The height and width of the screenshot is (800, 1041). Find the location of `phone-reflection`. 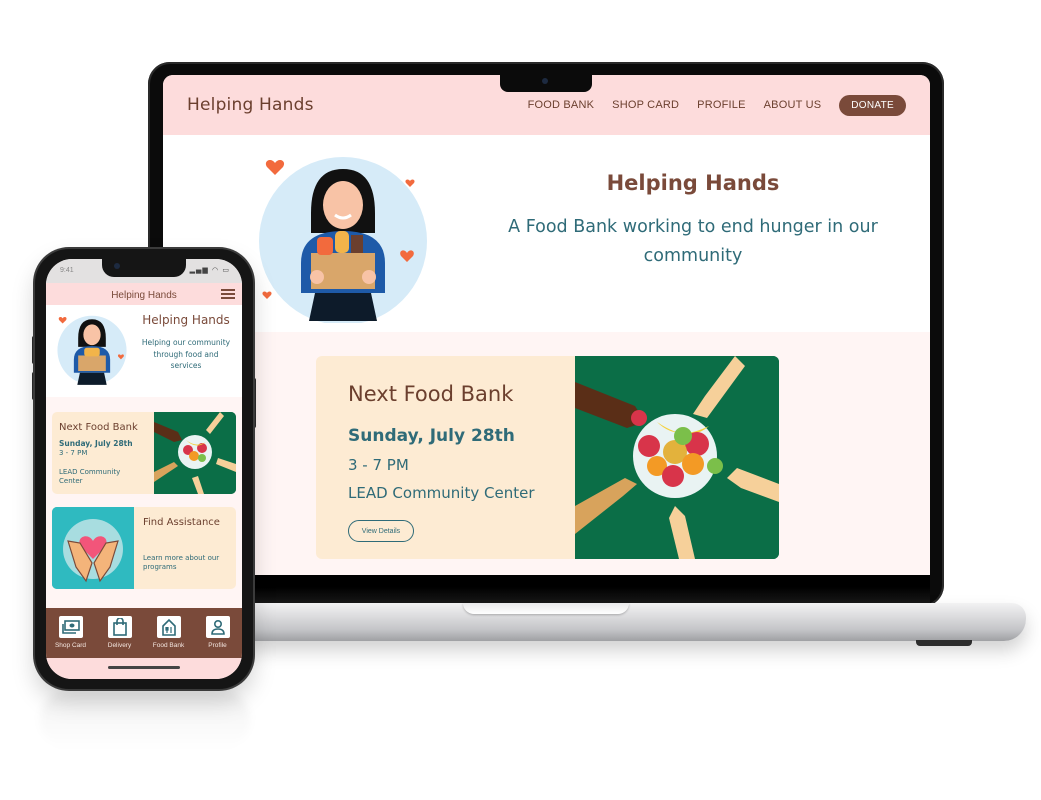

phone-reflection is located at coordinates (145, 720).